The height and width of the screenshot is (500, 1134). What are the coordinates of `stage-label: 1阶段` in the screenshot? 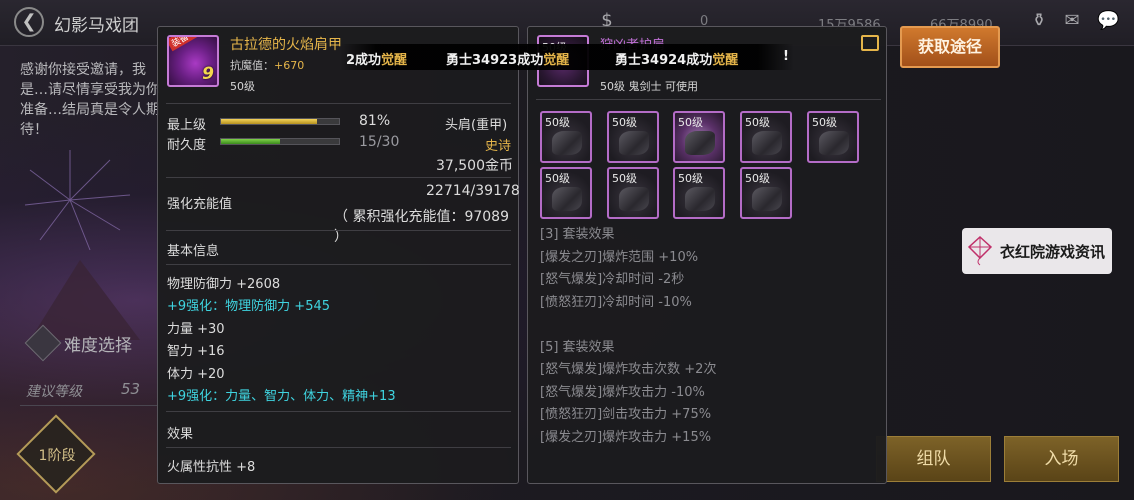 It's located at (57, 456).